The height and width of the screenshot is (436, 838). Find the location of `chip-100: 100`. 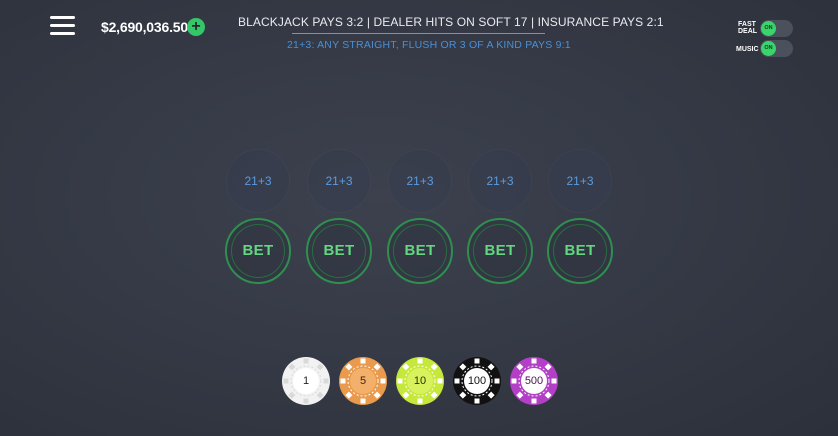

chip-100: 100 is located at coordinates (477, 381).